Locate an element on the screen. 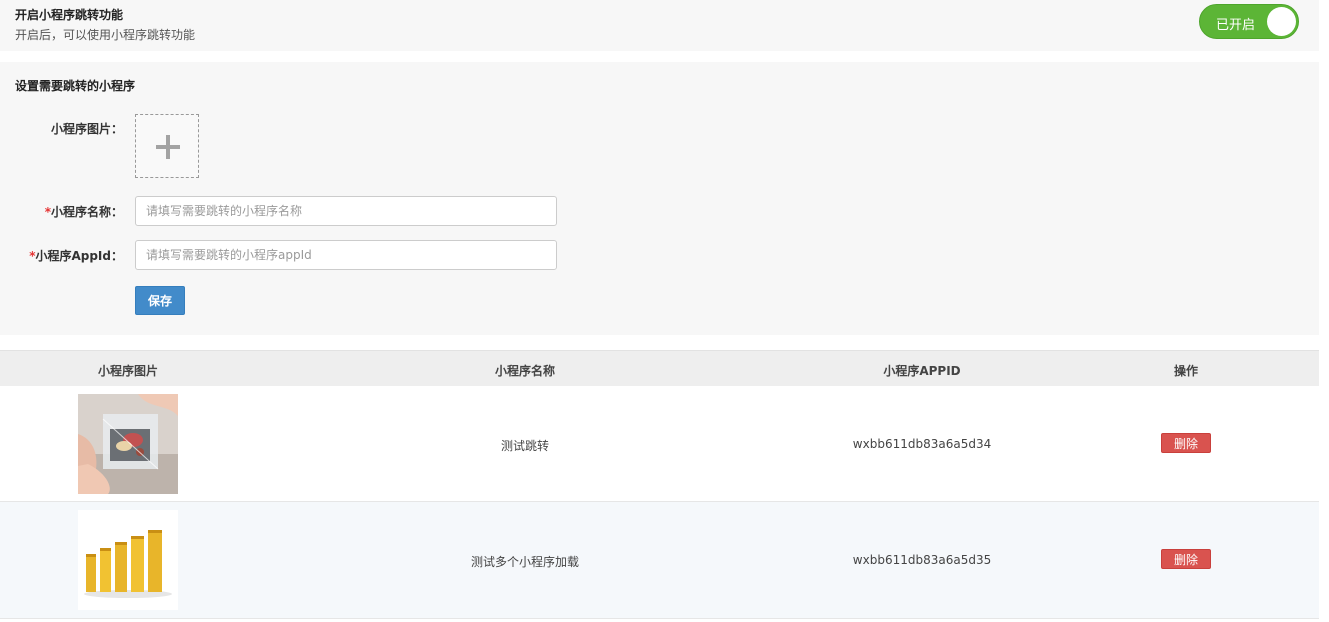 This screenshot has height=622, width=1329. plastic-wrap-thumbnail is located at coordinates (128, 444).